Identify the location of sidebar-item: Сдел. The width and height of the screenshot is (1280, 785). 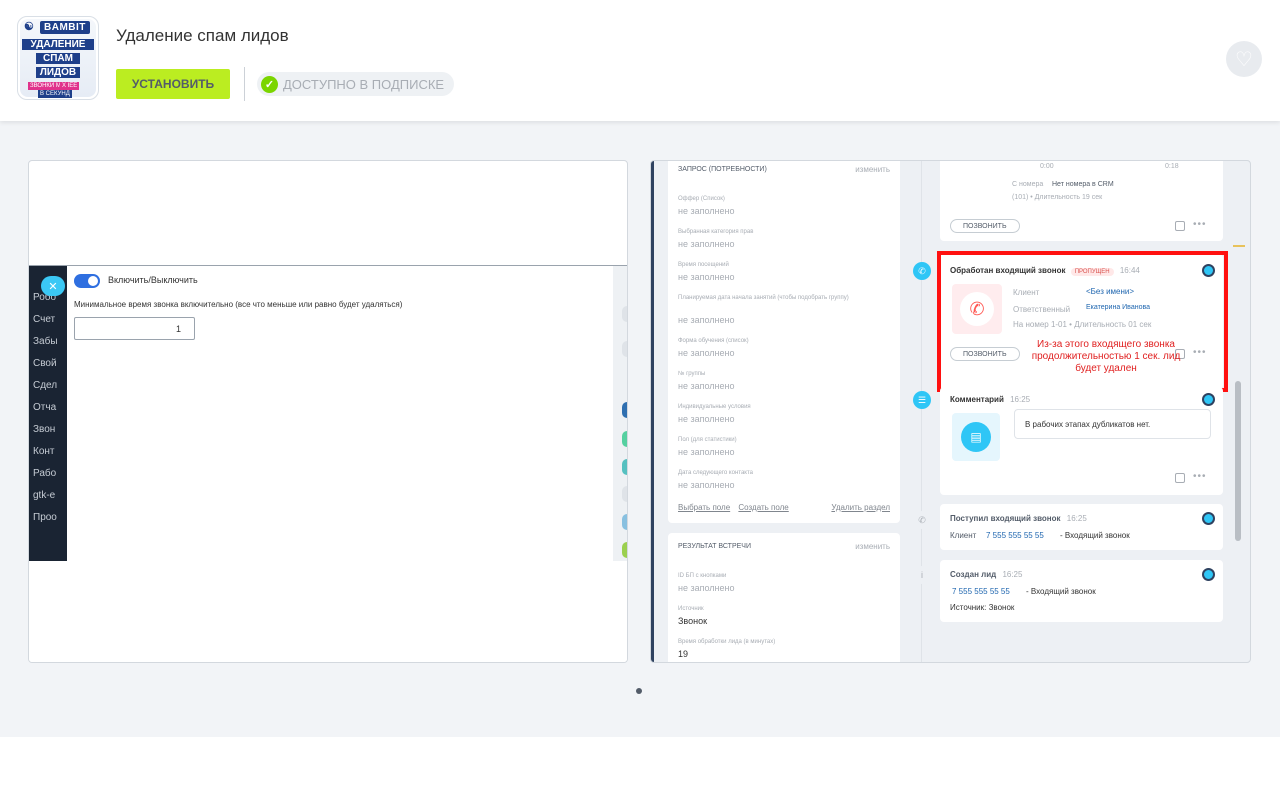
(45, 385).